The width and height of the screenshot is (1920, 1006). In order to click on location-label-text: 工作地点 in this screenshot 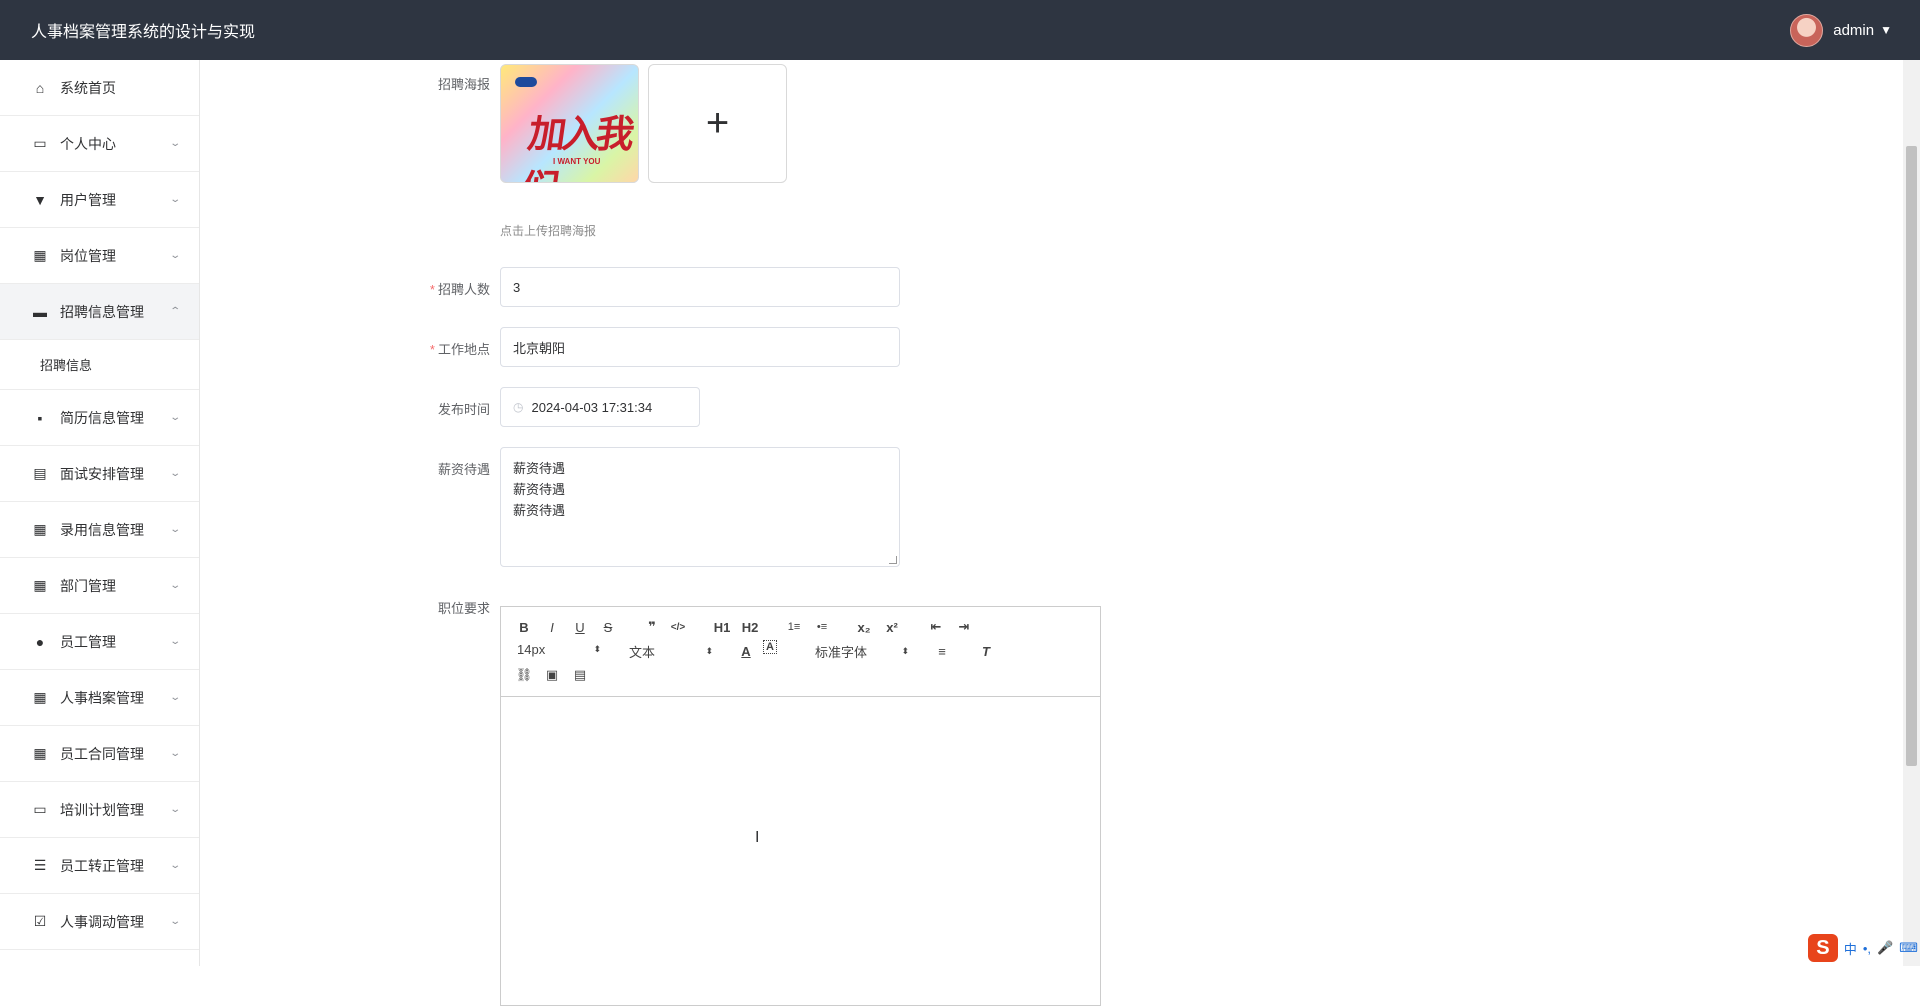, I will do `click(463, 349)`.